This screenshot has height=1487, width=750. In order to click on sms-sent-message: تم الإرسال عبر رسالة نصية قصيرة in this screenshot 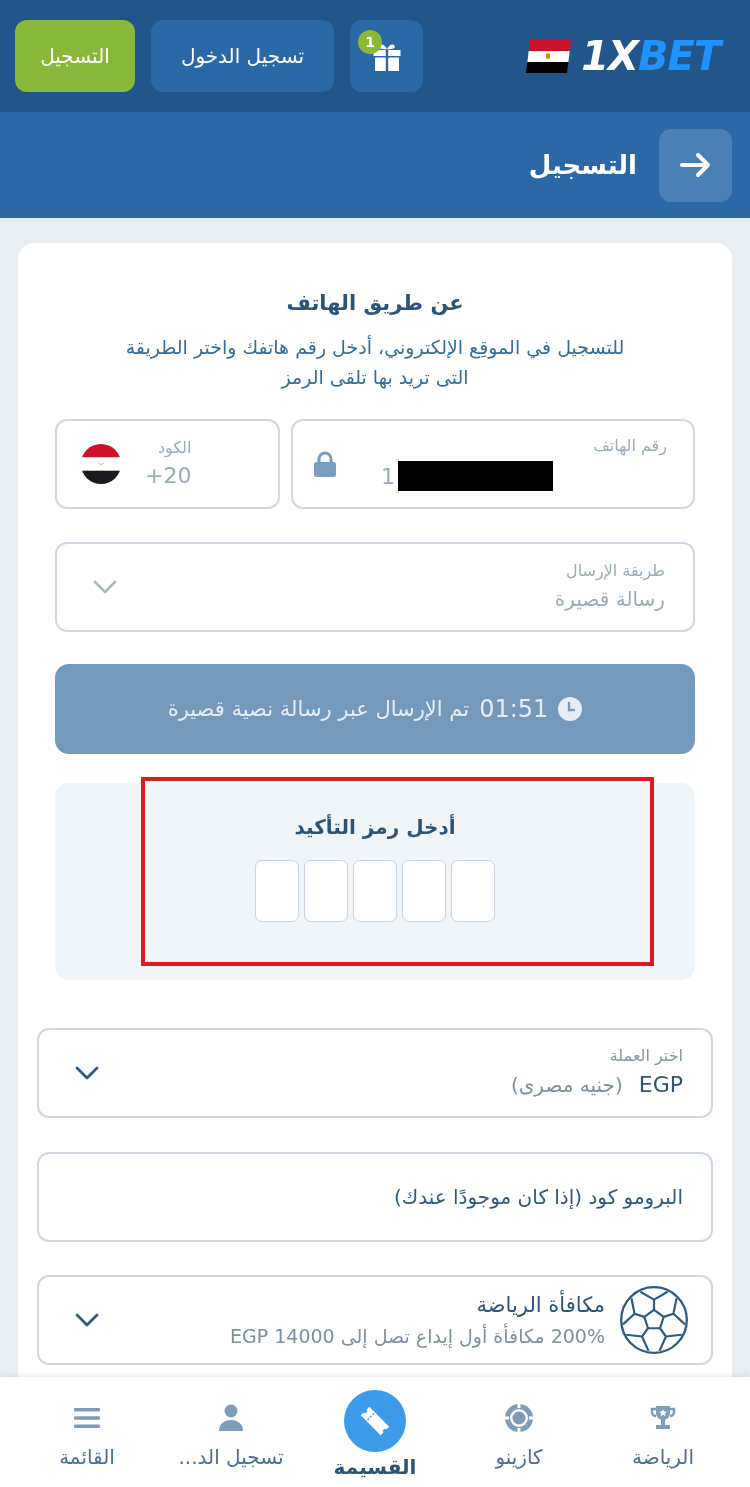, I will do `click(318, 709)`.